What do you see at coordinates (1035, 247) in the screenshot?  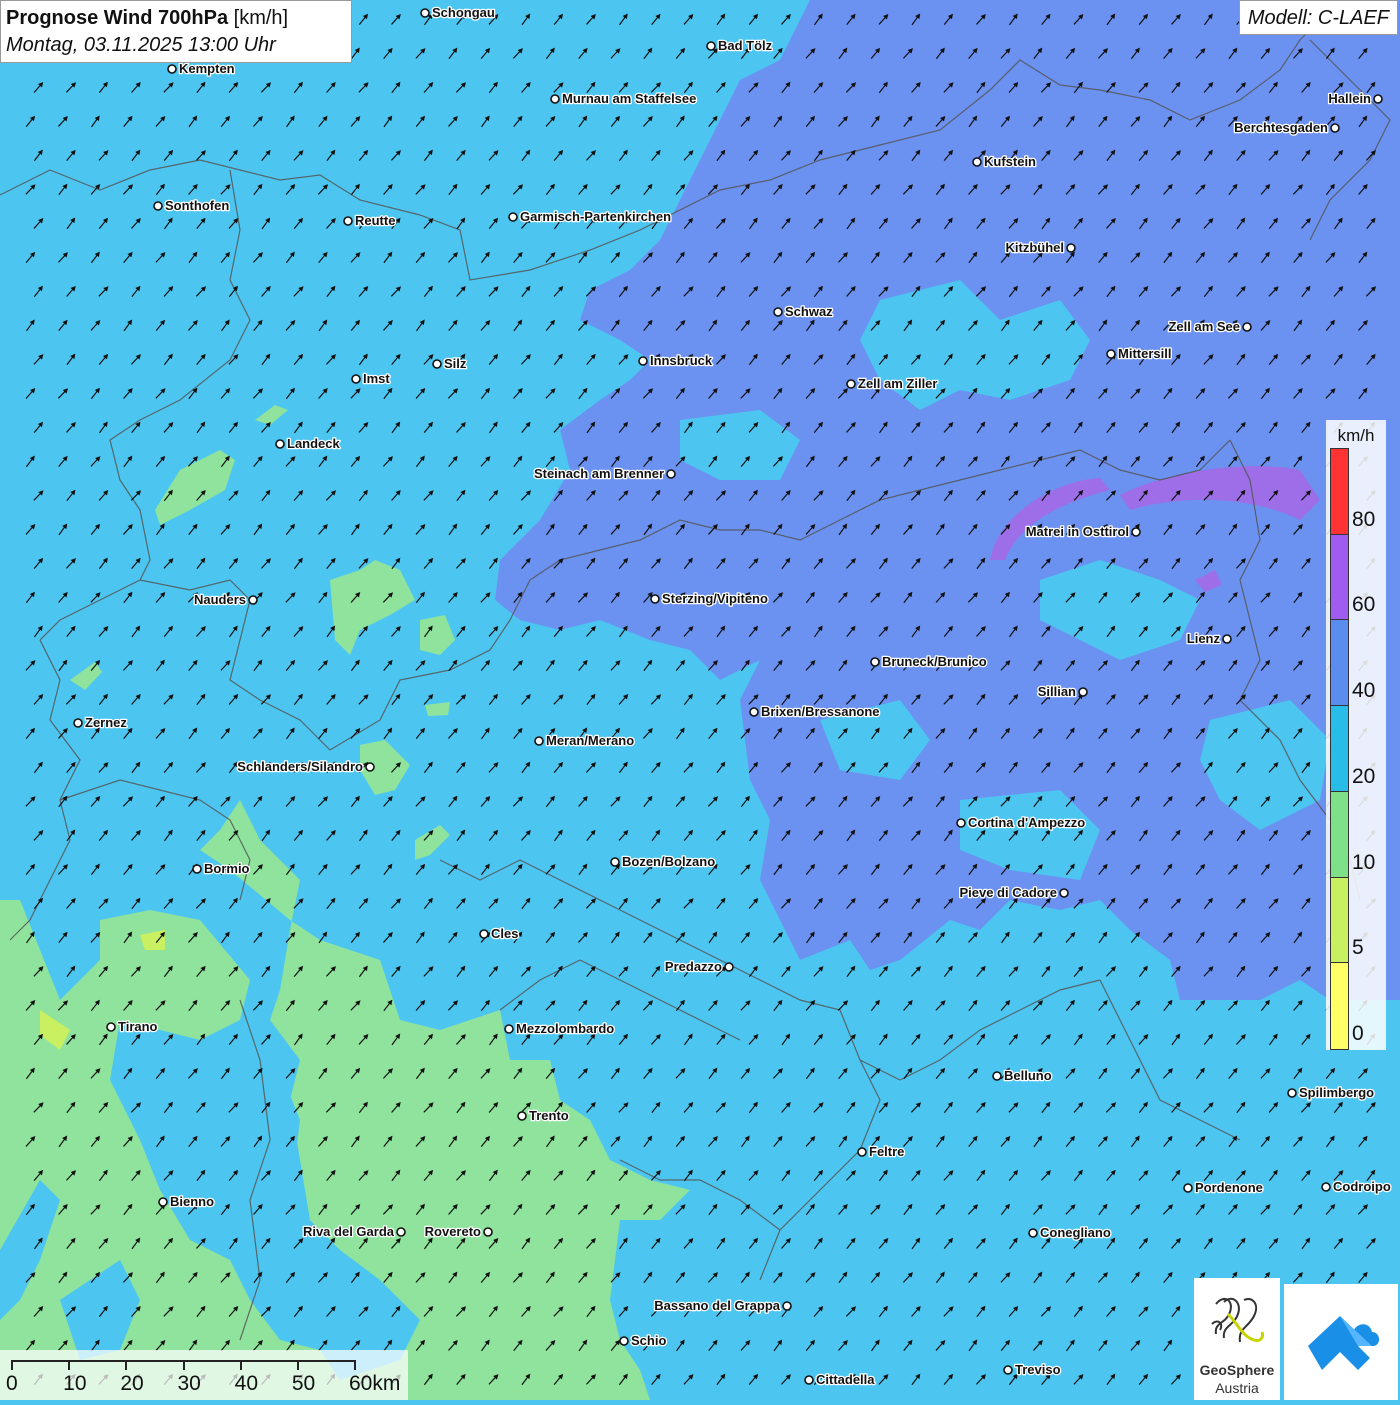 I see `city-label: Kitzbühel` at bounding box center [1035, 247].